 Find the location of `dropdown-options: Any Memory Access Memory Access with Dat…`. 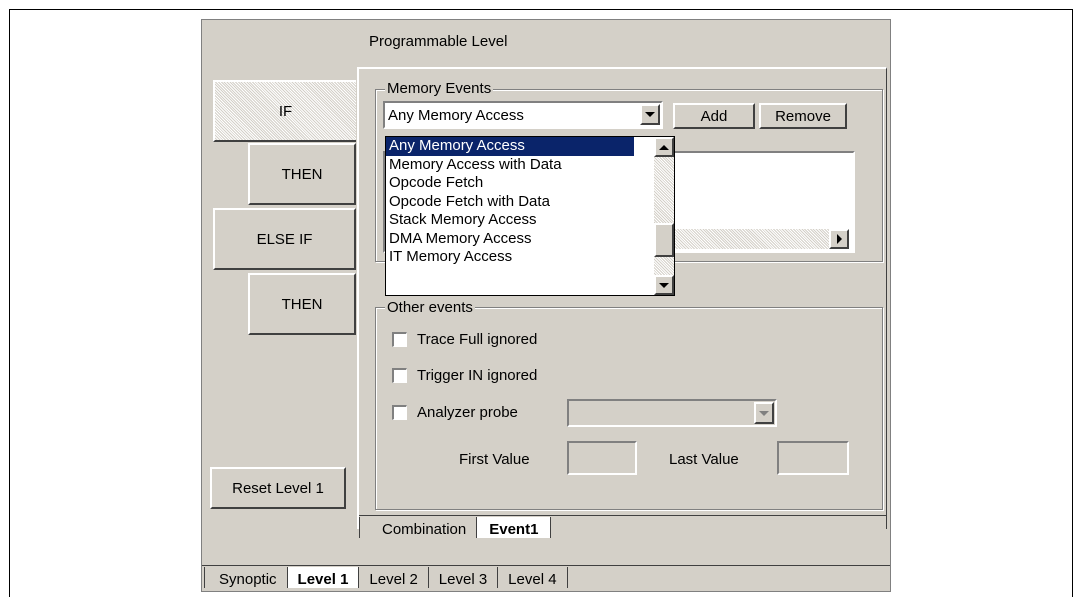

dropdown-options: Any Memory Access Memory Access with Dat… is located at coordinates (510, 202).